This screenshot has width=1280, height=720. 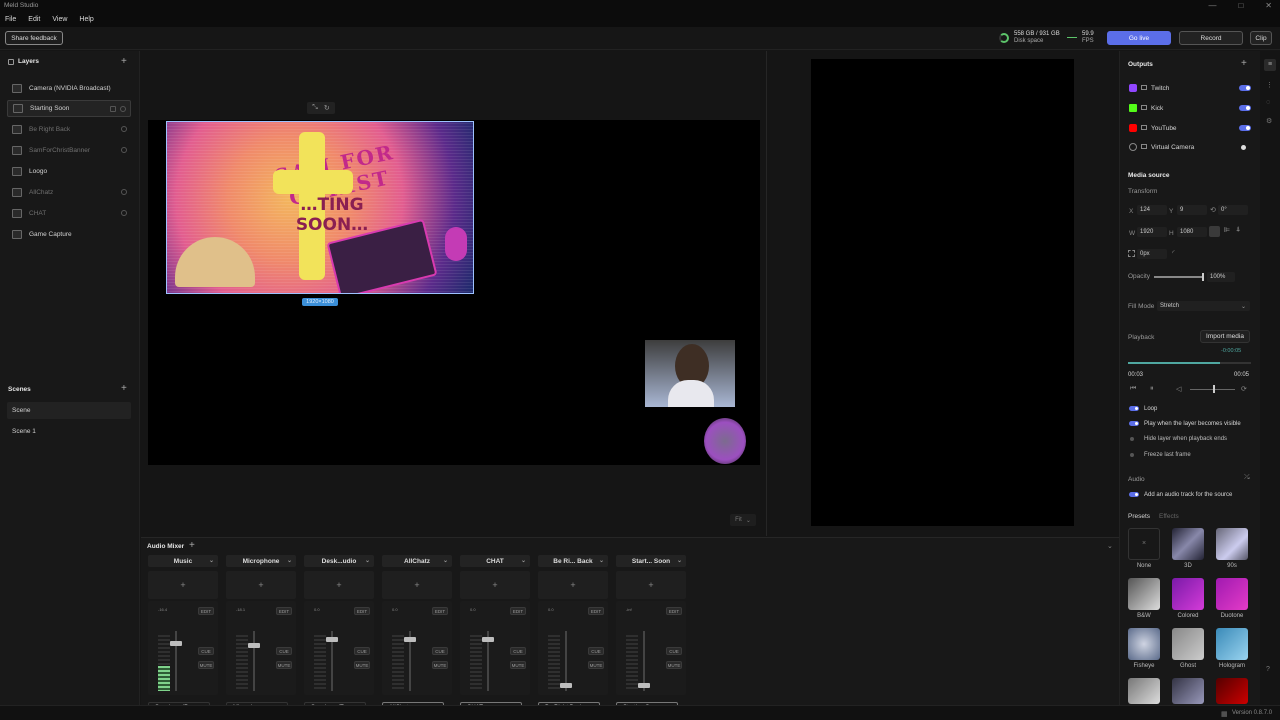 What do you see at coordinates (86, 19) in the screenshot?
I see `menu-help: Help` at bounding box center [86, 19].